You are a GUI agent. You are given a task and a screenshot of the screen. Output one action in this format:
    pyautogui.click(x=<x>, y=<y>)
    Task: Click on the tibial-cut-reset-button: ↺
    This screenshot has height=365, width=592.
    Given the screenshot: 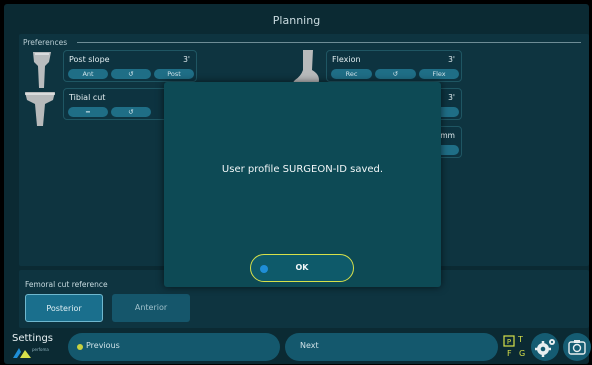 What is the action you would take?
    pyautogui.click(x=131, y=112)
    